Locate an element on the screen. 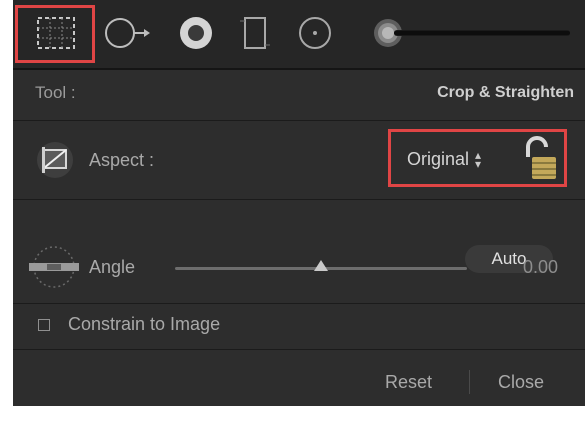 Image resolution: width=585 pixels, height=421 pixels. constrain-label: Constrain to Image is located at coordinates (144, 324).